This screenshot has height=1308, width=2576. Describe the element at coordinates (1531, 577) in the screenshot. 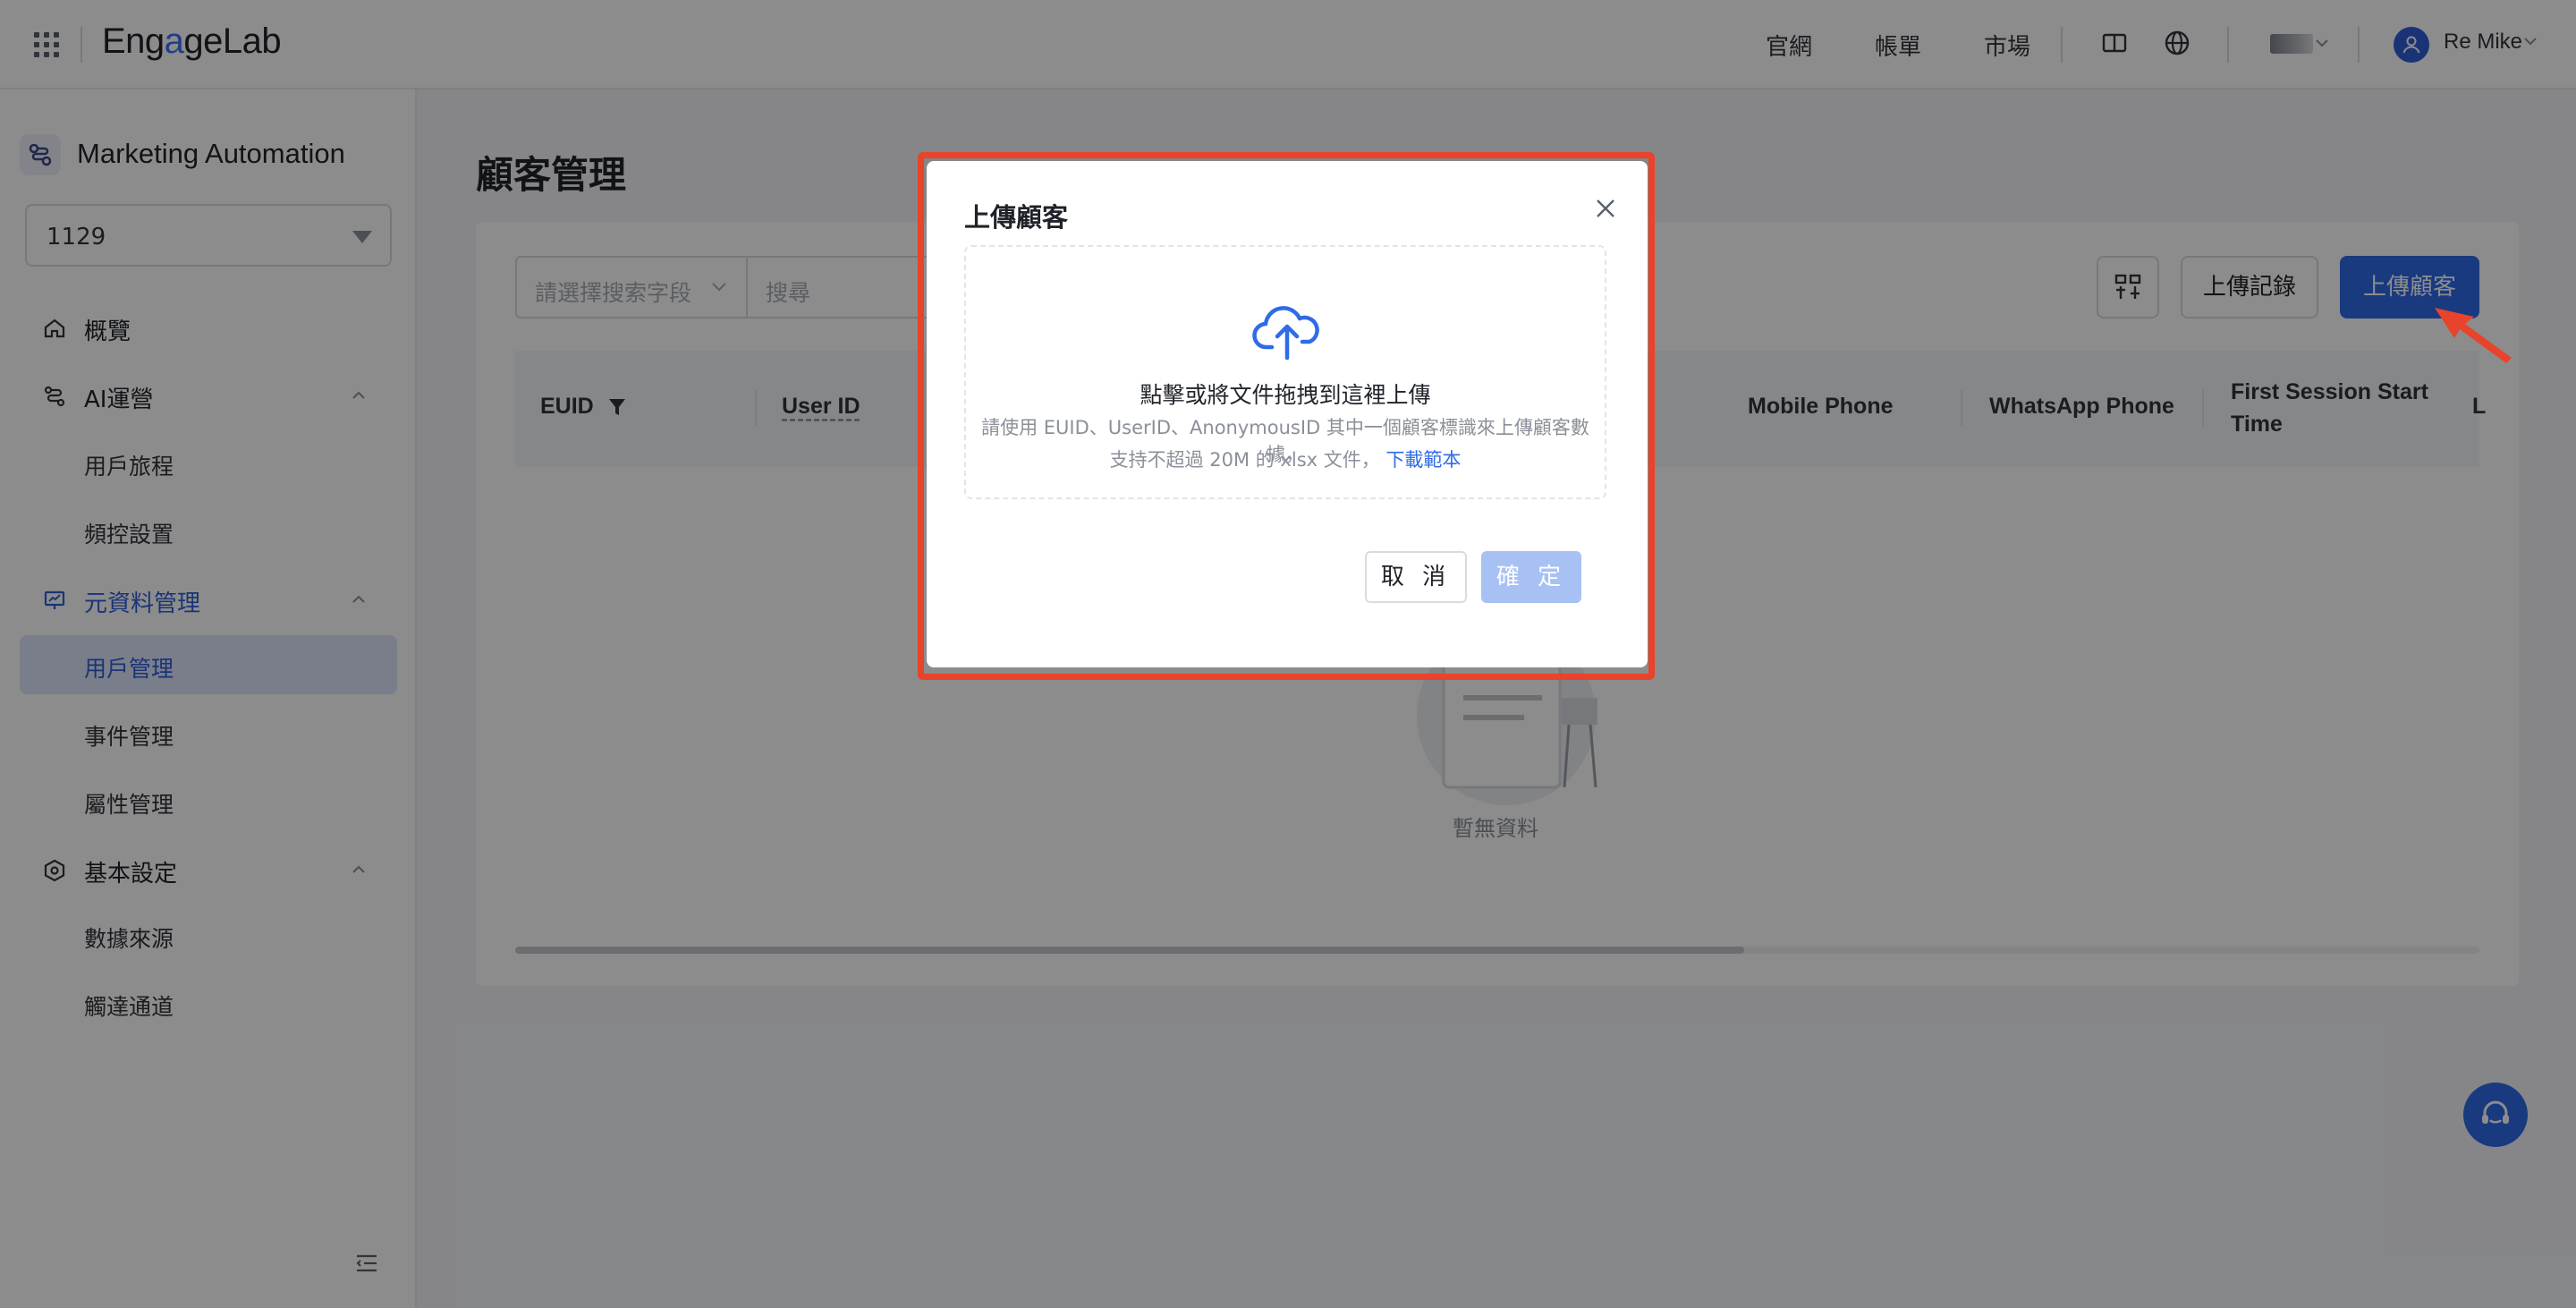

I see `confirm-button: 確 定` at that location.